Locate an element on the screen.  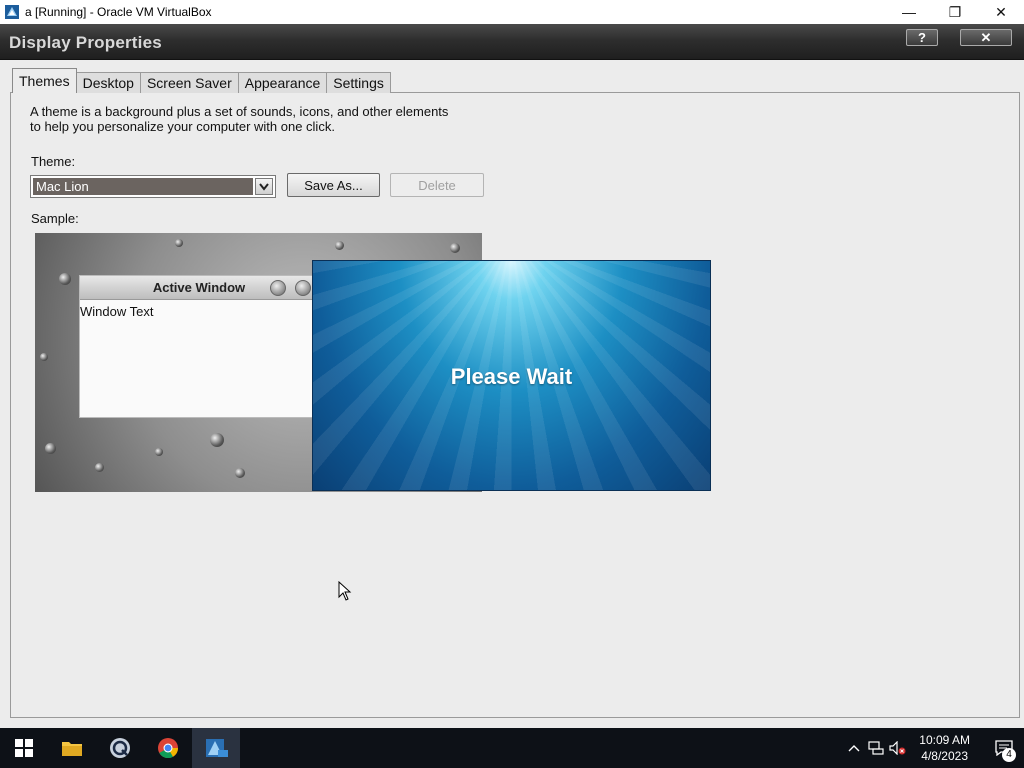
sample-label: Sample: is located at coordinates (55, 218).